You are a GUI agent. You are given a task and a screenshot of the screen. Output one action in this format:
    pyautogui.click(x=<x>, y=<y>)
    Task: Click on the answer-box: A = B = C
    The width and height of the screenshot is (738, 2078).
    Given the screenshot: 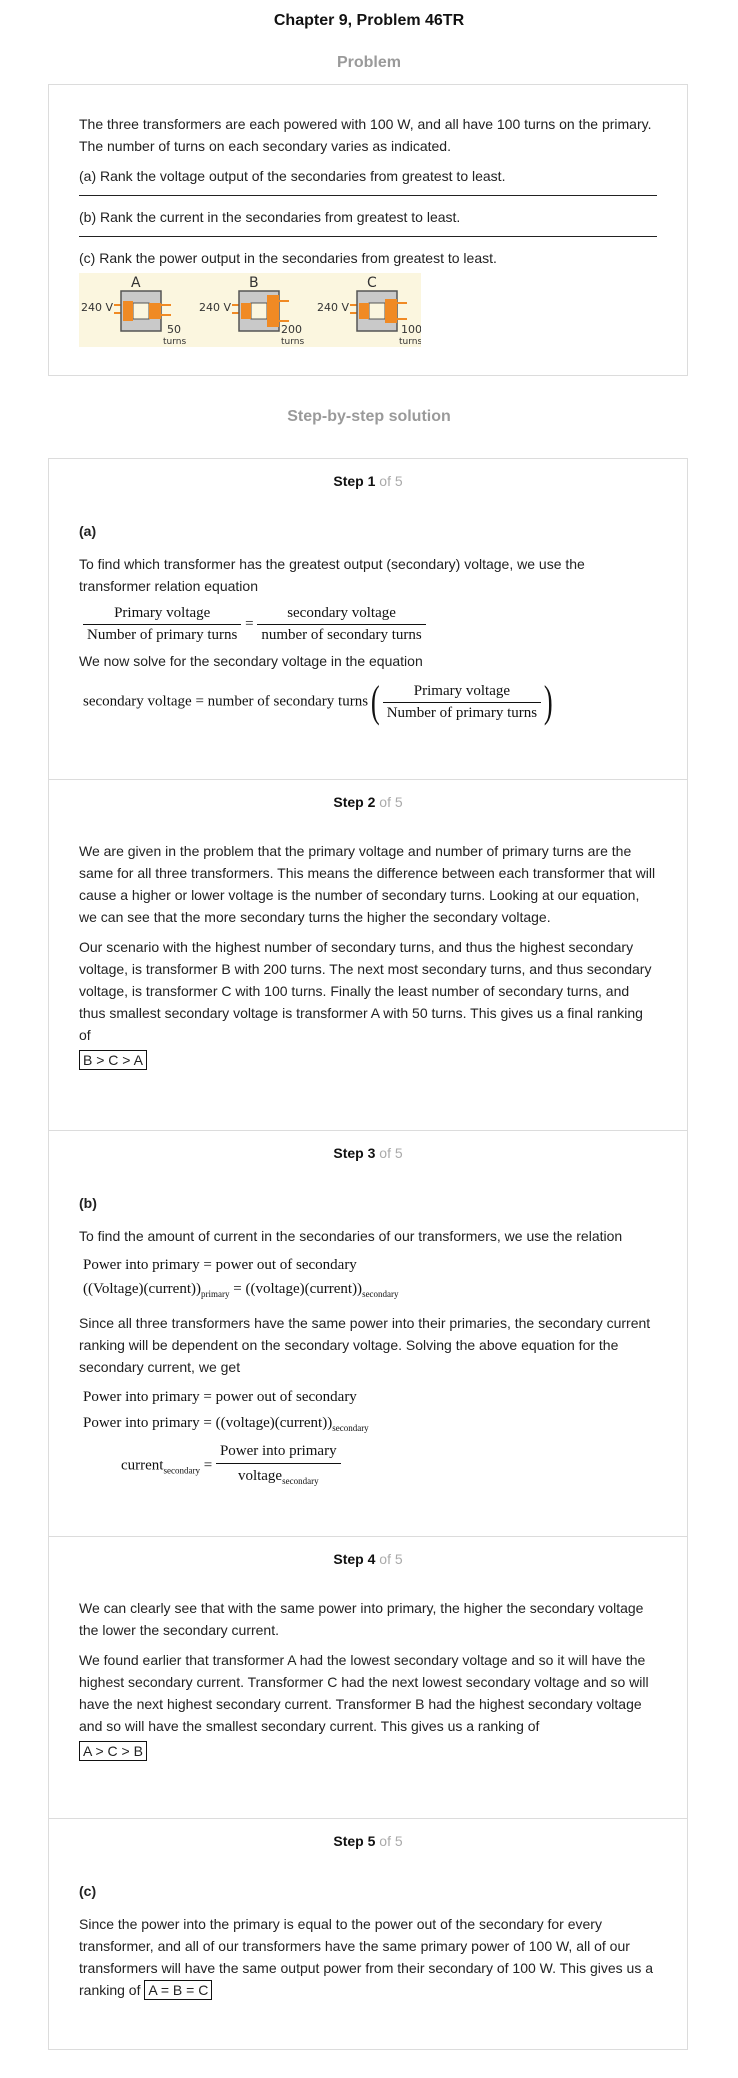 What is the action you would take?
    pyautogui.click(x=178, y=1990)
    